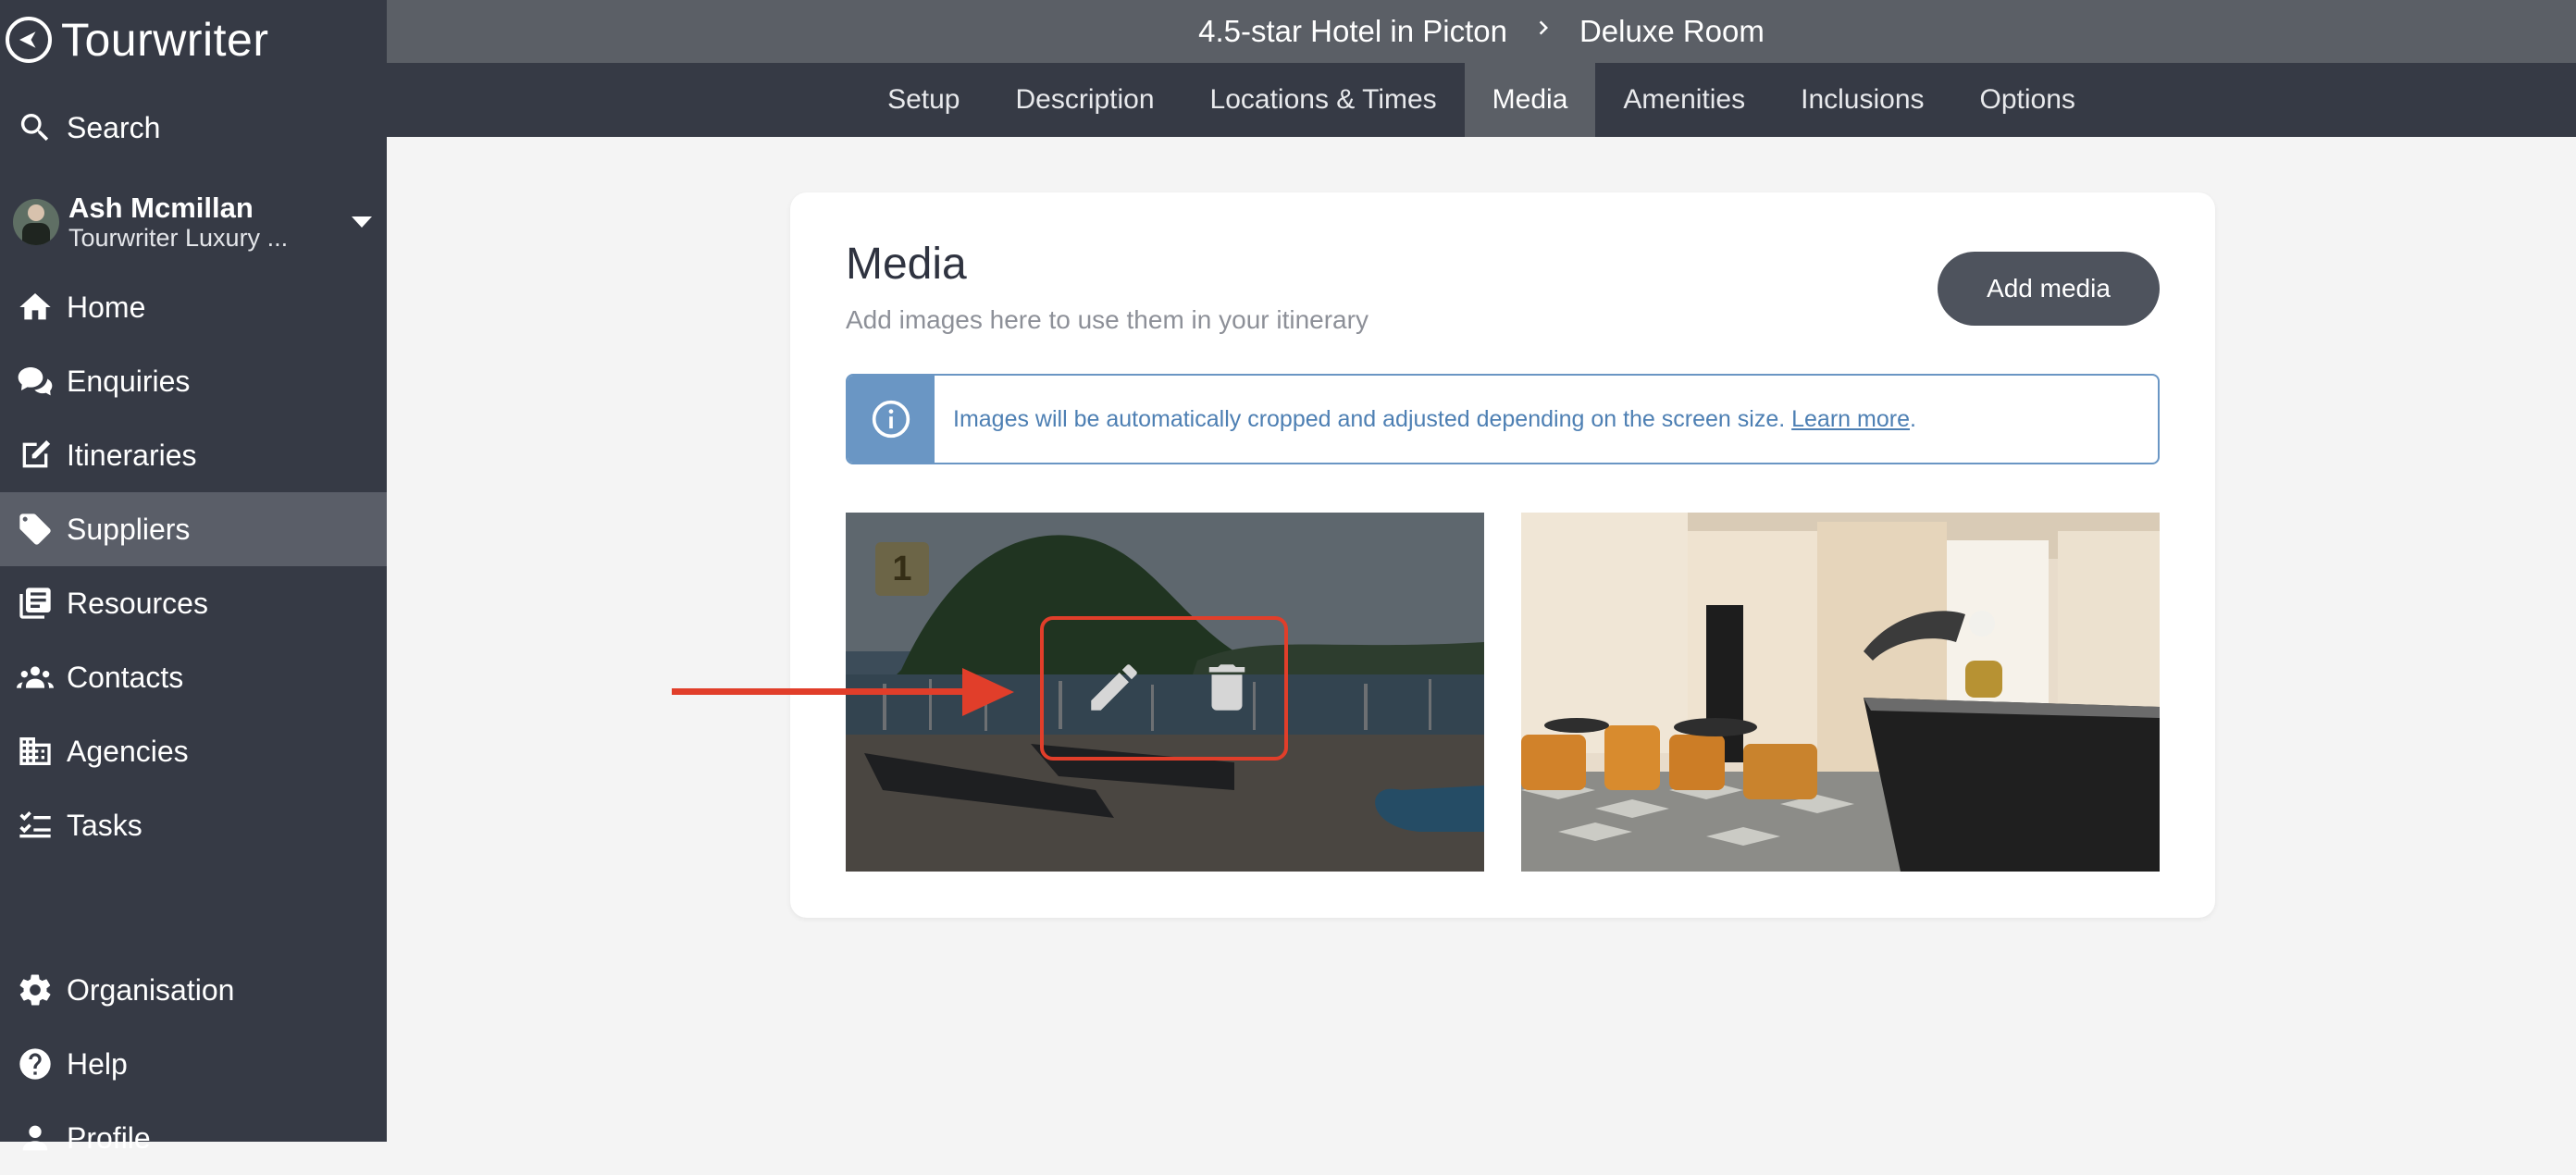 The image size is (2576, 1175). Describe the element at coordinates (35, 307) in the screenshot. I see `home-icon` at that location.